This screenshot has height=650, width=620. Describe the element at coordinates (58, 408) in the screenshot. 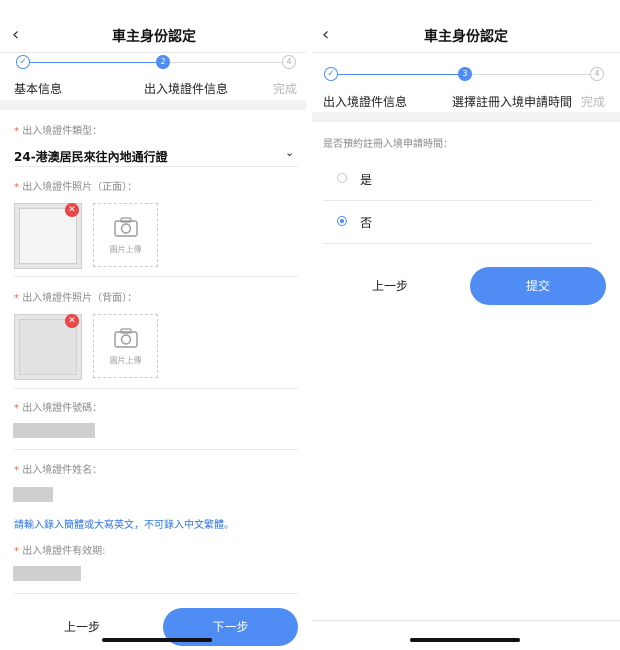

I see `doc-number-label: * 出入境證件號碼：` at that location.